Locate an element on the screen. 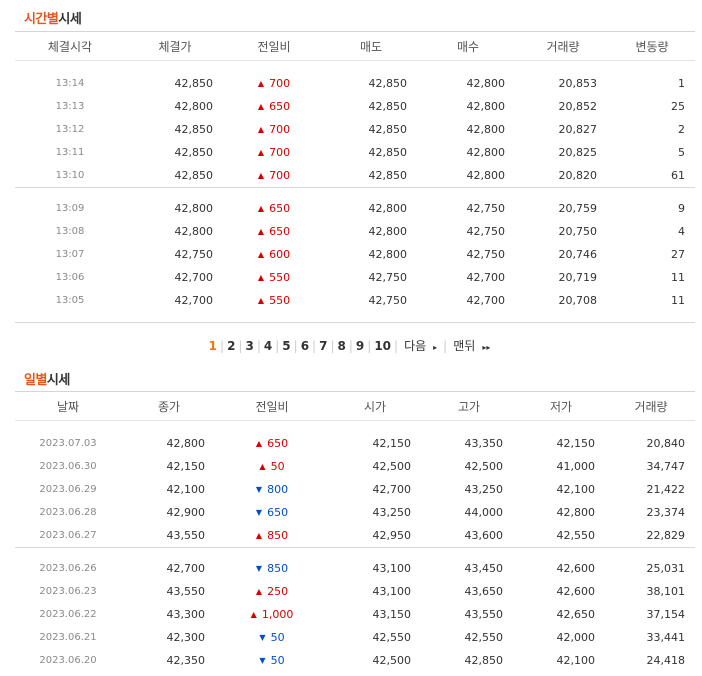  close-cell: 42,700 is located at coordinates (186, 568).